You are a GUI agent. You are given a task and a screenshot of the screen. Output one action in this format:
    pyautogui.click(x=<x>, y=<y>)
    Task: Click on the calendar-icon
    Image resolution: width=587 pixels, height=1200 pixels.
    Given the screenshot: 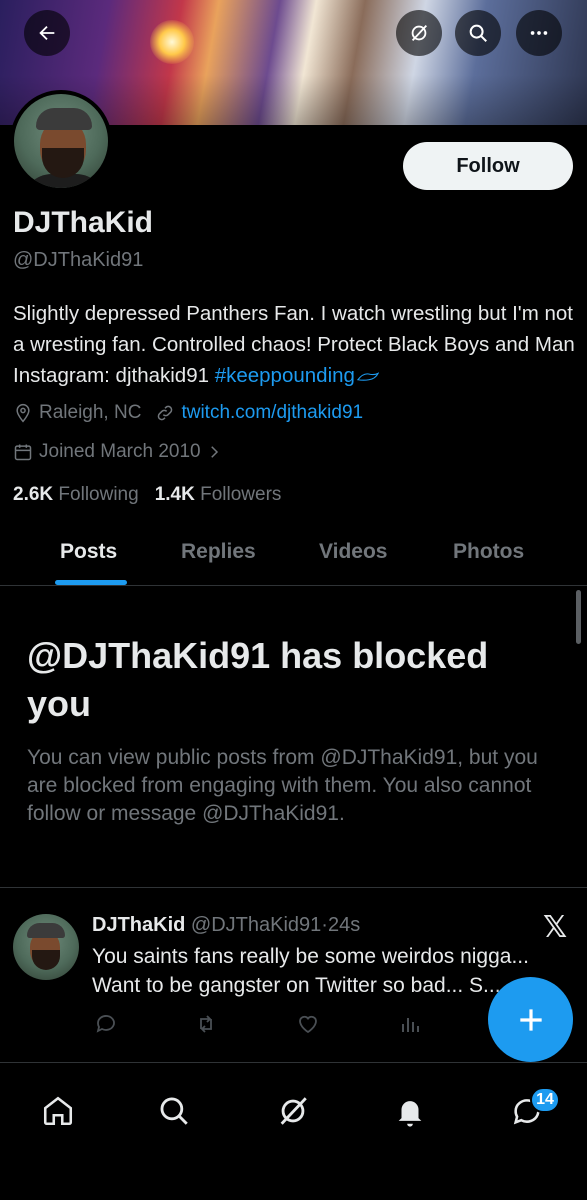 What is the action you would take?
    pyautogui.click(x=23, y=452)
    